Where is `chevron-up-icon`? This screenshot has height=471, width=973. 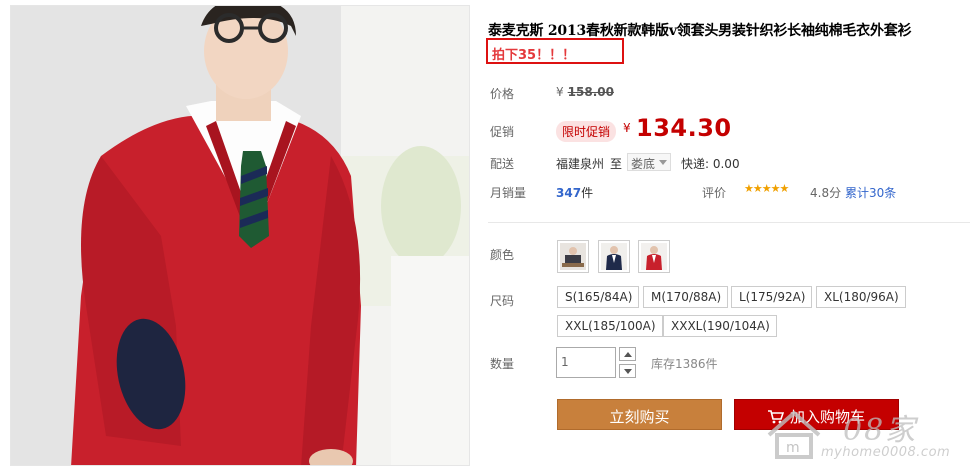
chevron-up-icon is located at coordinates (628, 354).